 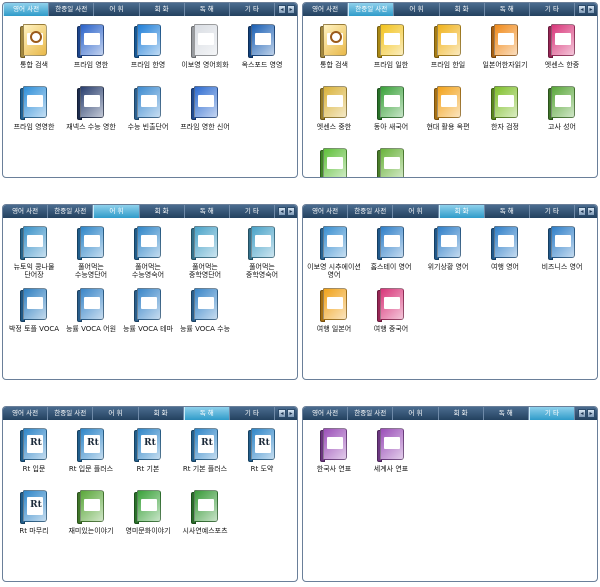 I want to click on dictionary-item: 풀어먹는 중학영단어, so click(x=205, y=255).